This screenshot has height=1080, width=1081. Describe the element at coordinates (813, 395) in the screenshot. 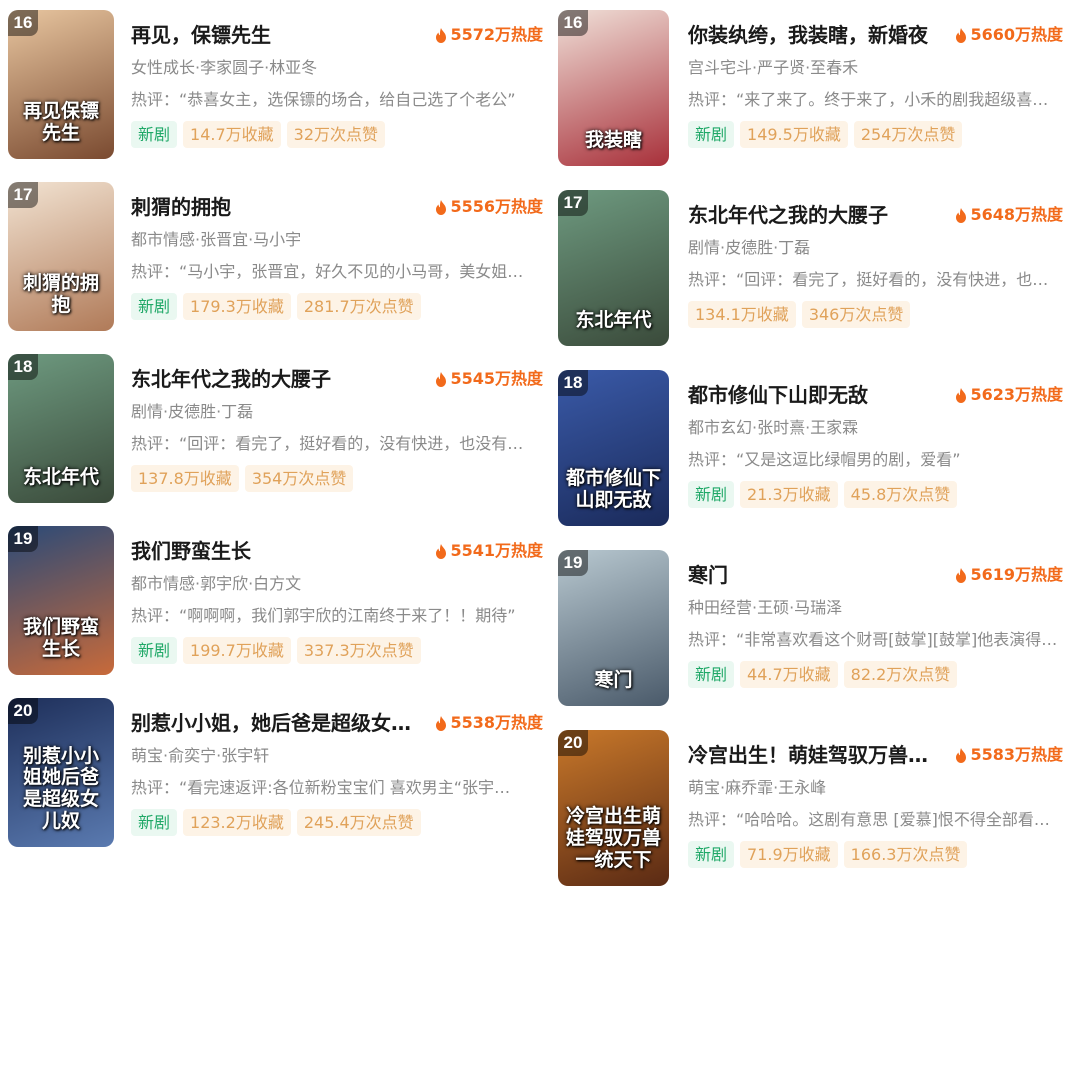

I see `drama-title: 都市修仙下山即无敌` at that location.